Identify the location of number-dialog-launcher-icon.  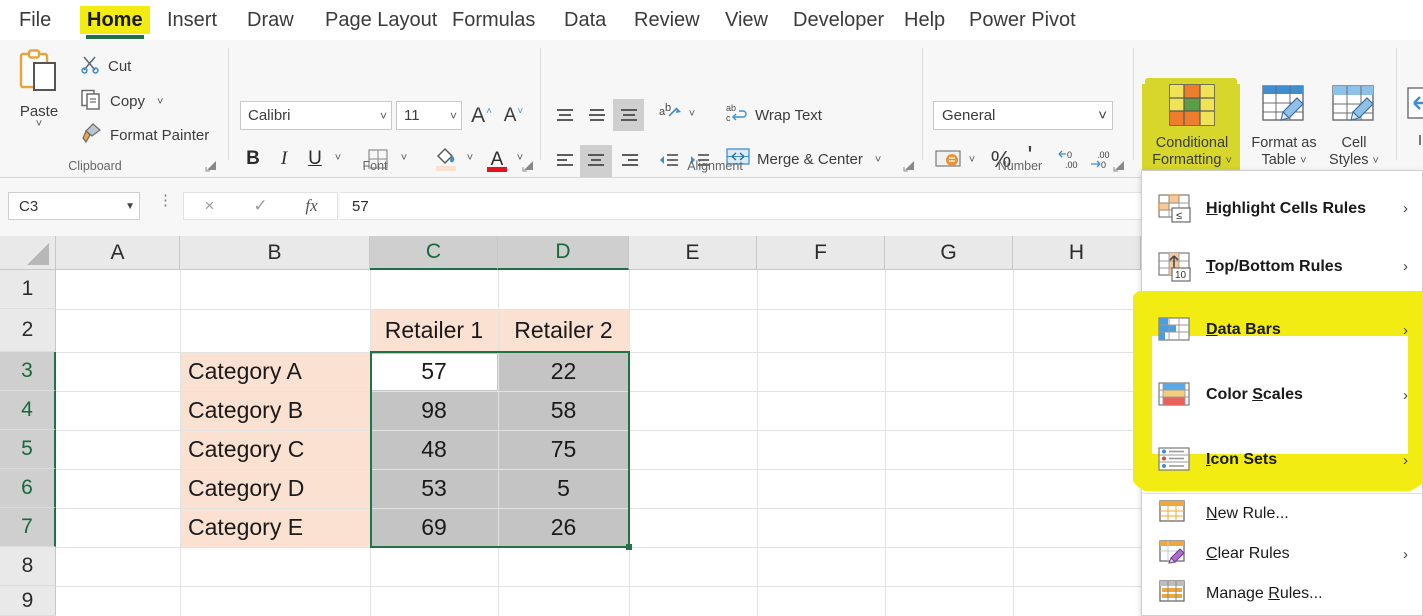
(1119, 165).